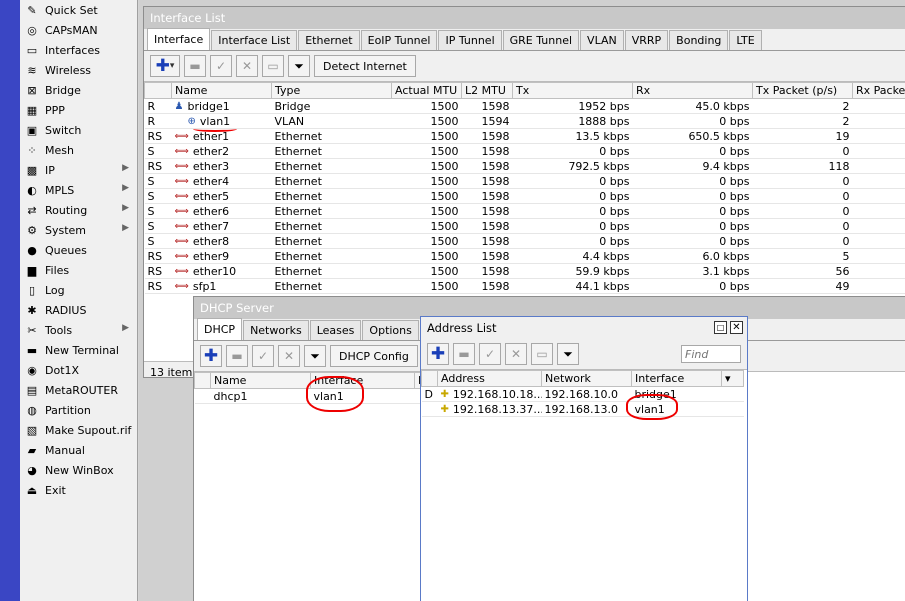 Image resolution: width=905 pixels, height=601 pixels. Describe the element at coordinates (78, 110) in the screenshot. I see `menu-item-ppp: ▦ PPP` at that location.